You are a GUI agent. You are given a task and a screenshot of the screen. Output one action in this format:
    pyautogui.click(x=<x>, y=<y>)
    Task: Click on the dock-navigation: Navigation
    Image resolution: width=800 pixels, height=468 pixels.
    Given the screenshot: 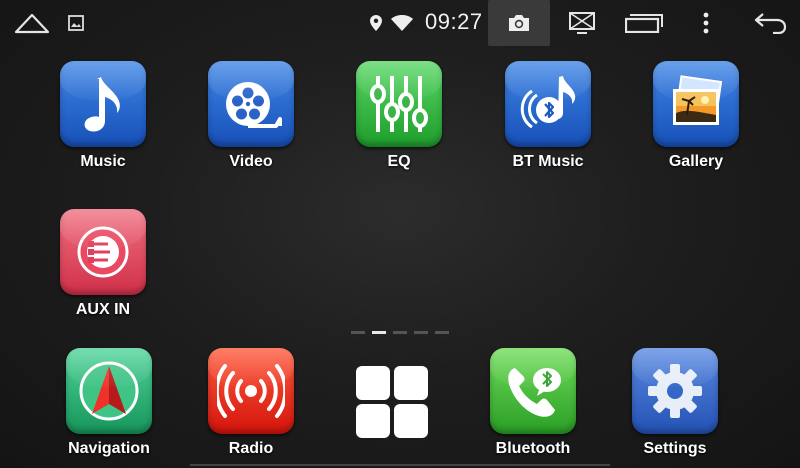 What is the action you would take?
    pyautogui.click(x=109, y=403)
    